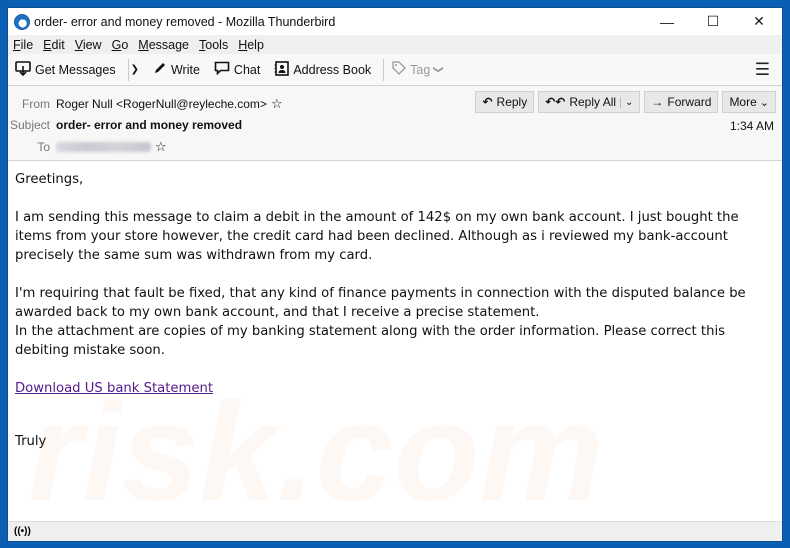 The height and width of the screenshot is (548, 790). What do you see at coordinates (47, 44) in the screenshot?
I see `menu-edit-accel: E` at bounding box center [47, 44].